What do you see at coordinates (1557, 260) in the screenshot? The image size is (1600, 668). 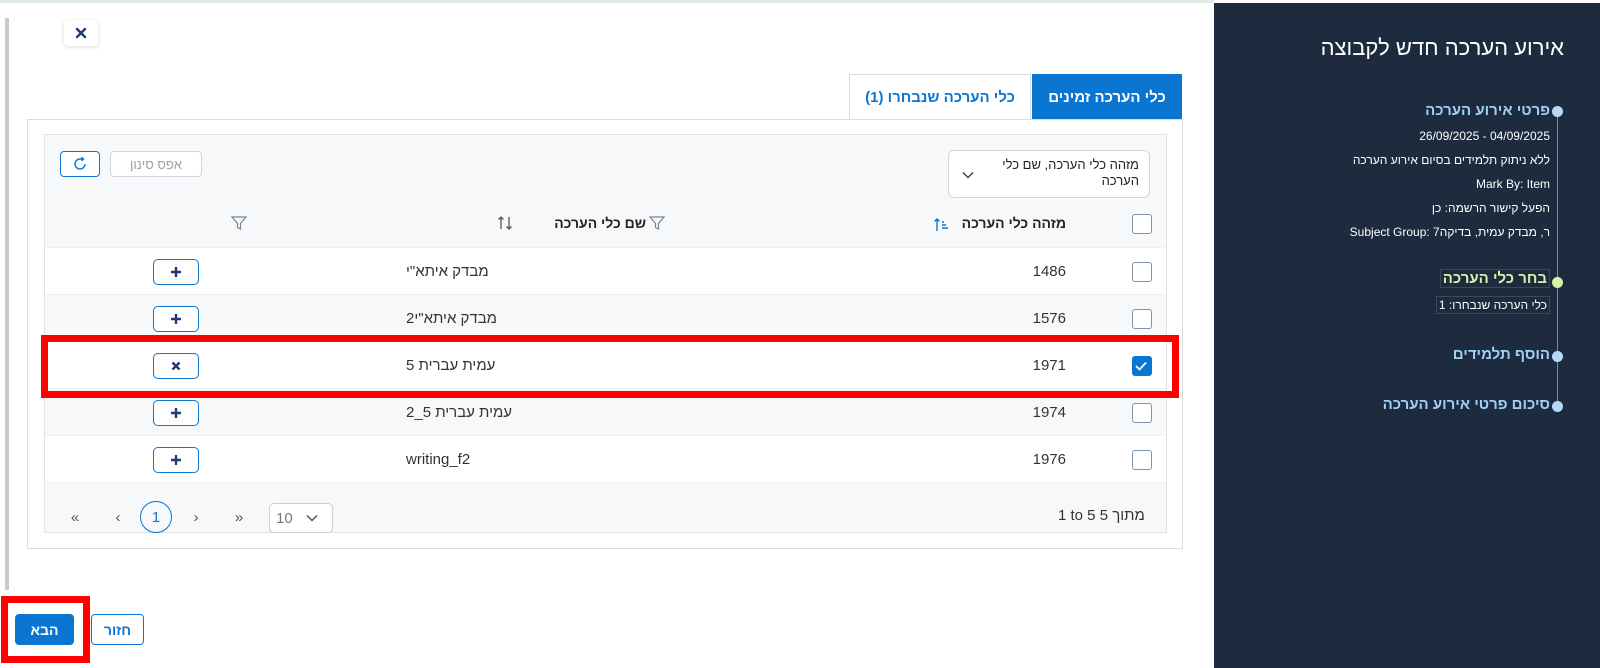 I see `steps-timeline` at bounding box center [1557, 260].